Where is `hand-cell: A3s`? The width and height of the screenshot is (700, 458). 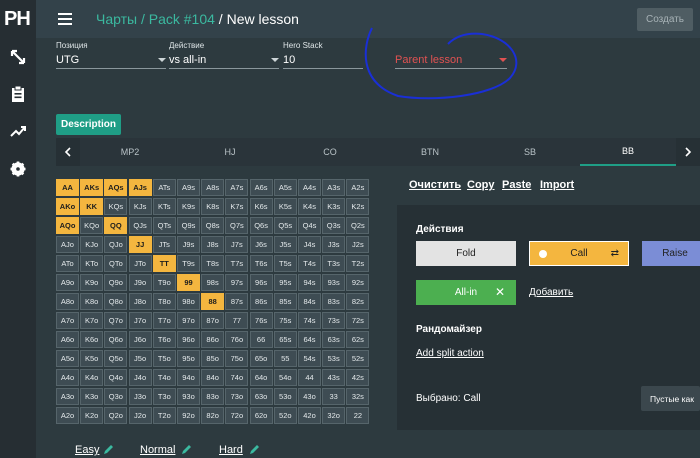
hand-cell: A3s is located at coordinates (334, 187).